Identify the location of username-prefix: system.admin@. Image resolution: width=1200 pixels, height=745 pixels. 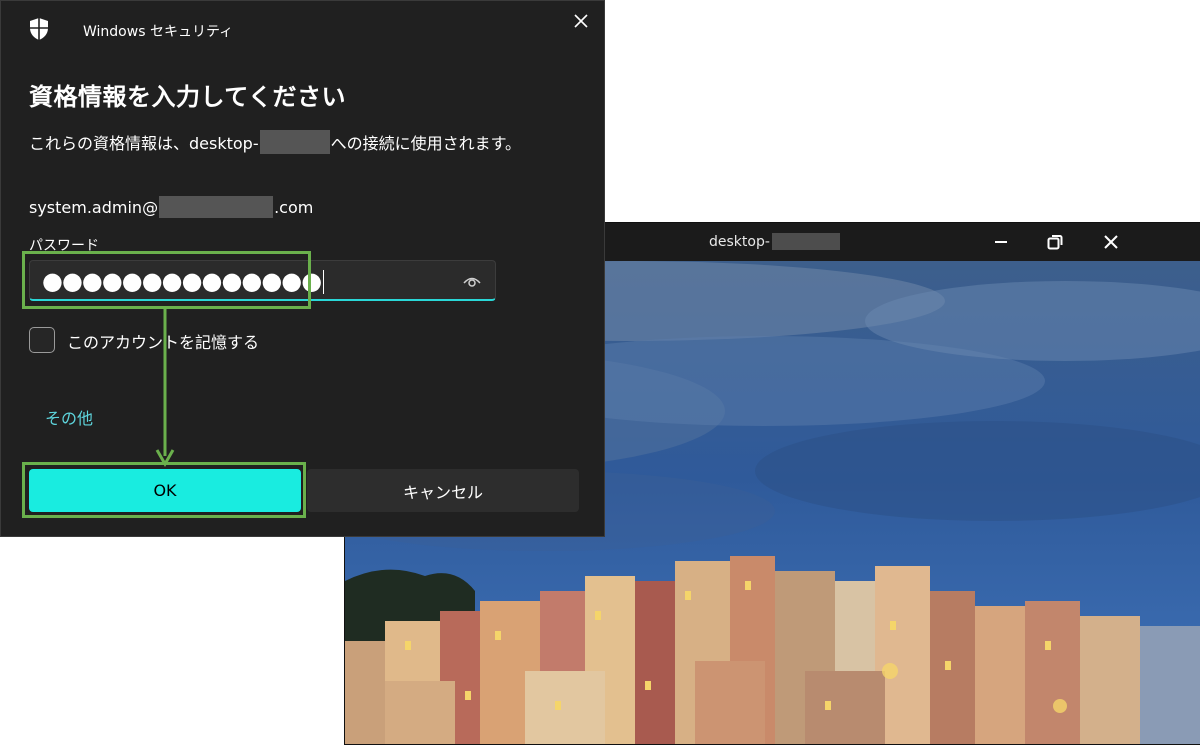
(94, 207).